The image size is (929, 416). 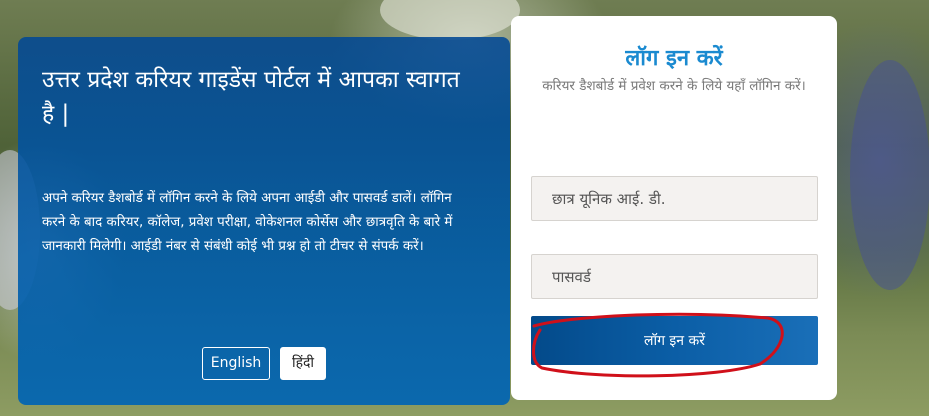 What do you see at coordinates (889, 175) in the screenshot?
I see `background-figure-right` at bounding box center [889, 175].